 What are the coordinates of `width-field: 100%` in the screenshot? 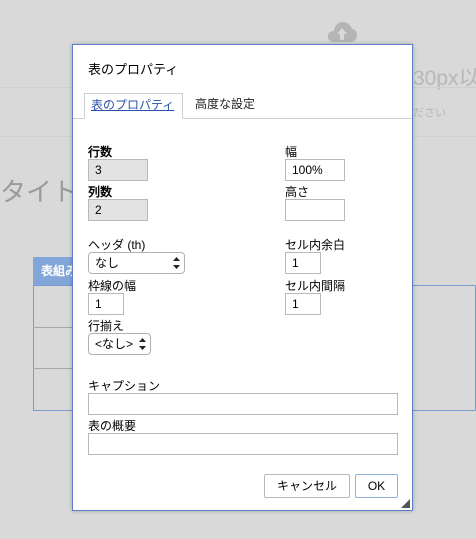 It's located at (315, 170).